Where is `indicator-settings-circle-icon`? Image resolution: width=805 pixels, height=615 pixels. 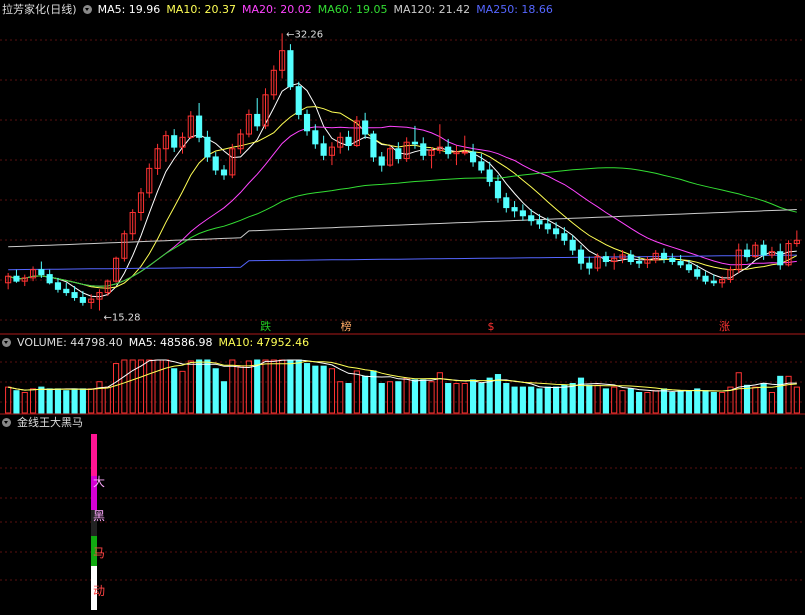 indicator-settings-circle-icon is located at coordinates (6, 422).